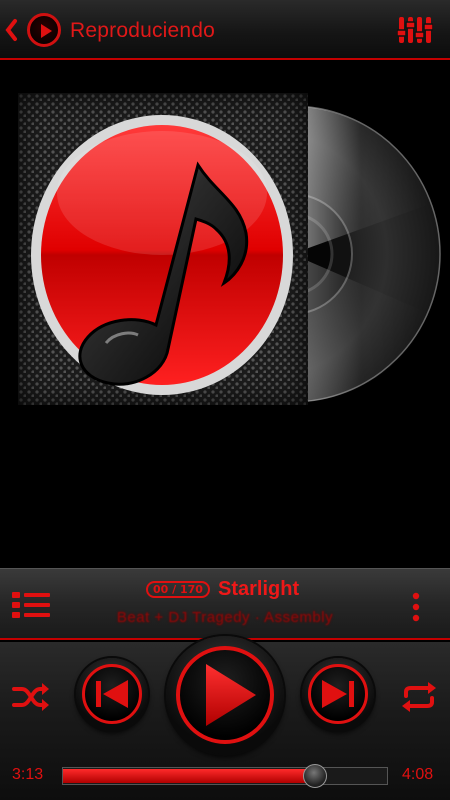  What do you see at coordinates (259, 589) in the screenshot?
I see `song-title: Starlight` at bounding box center [259, 589].